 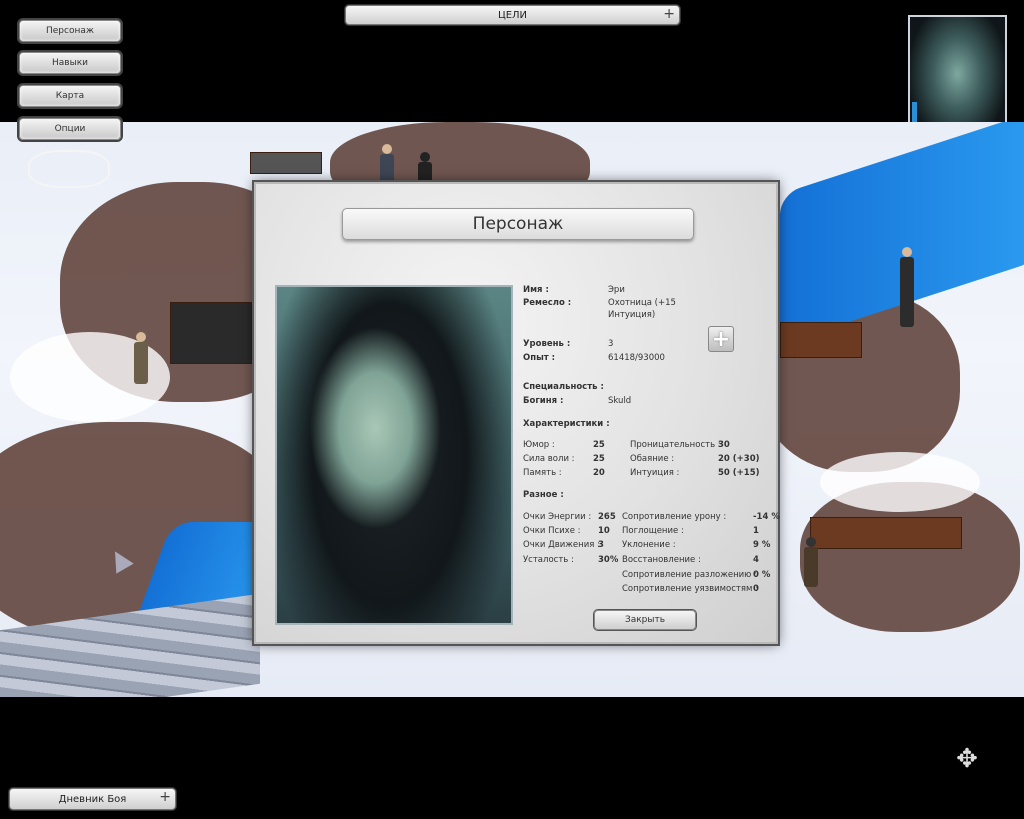 I want to click on snow-patch, so click(x=900, y=482).